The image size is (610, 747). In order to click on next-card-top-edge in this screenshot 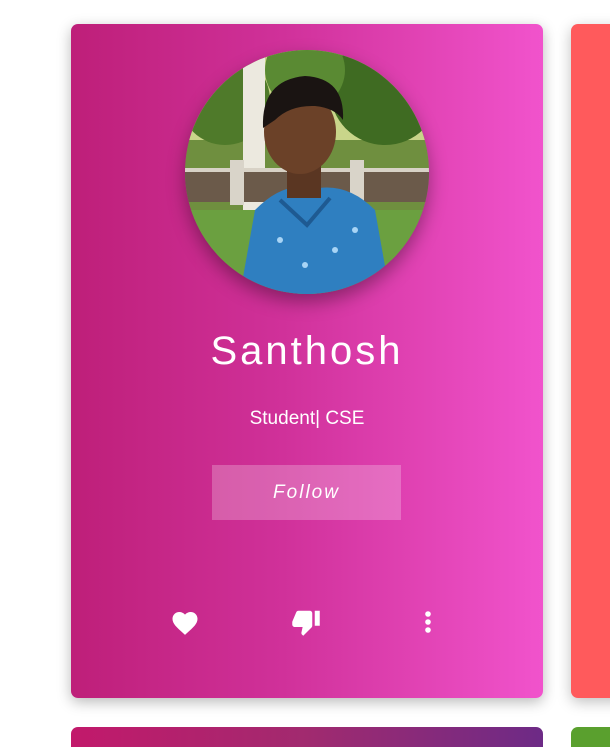, I will do `click(307, 737)`.